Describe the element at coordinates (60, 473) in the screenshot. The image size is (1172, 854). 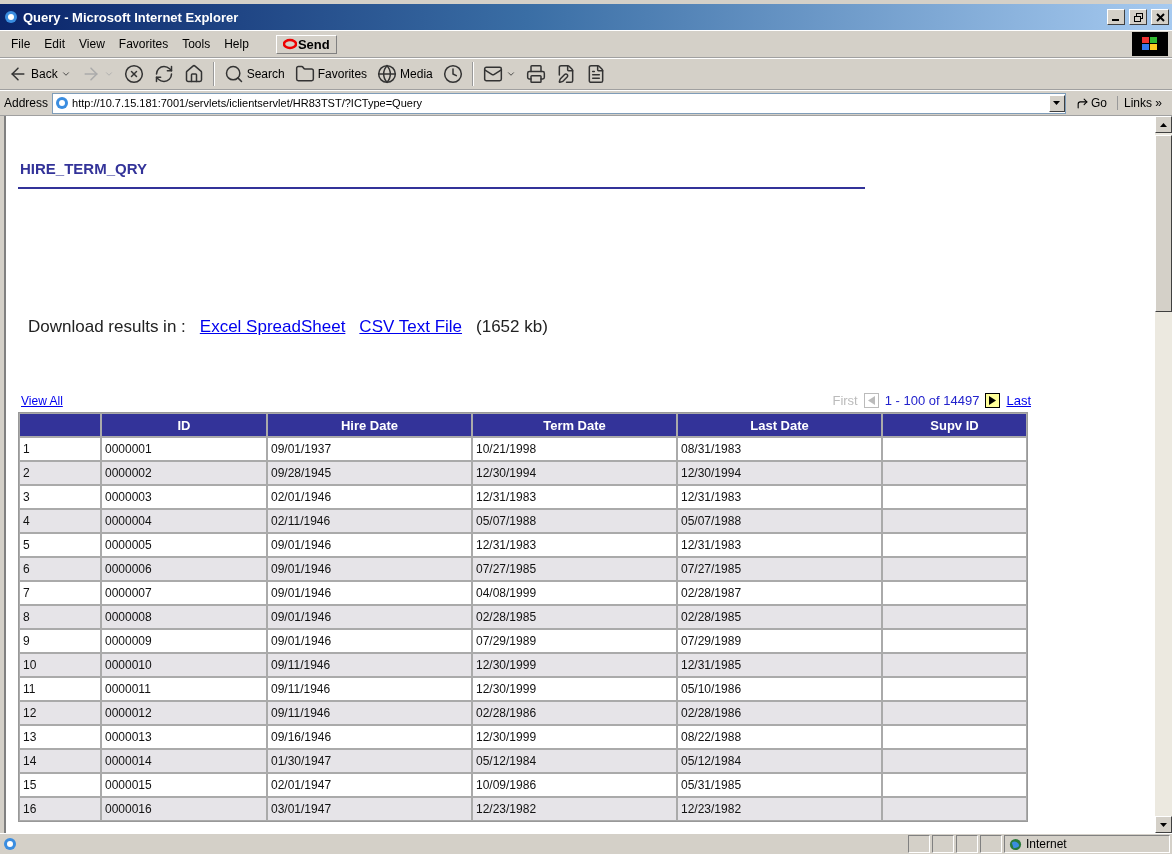
I see `row-number: 2` at that location.